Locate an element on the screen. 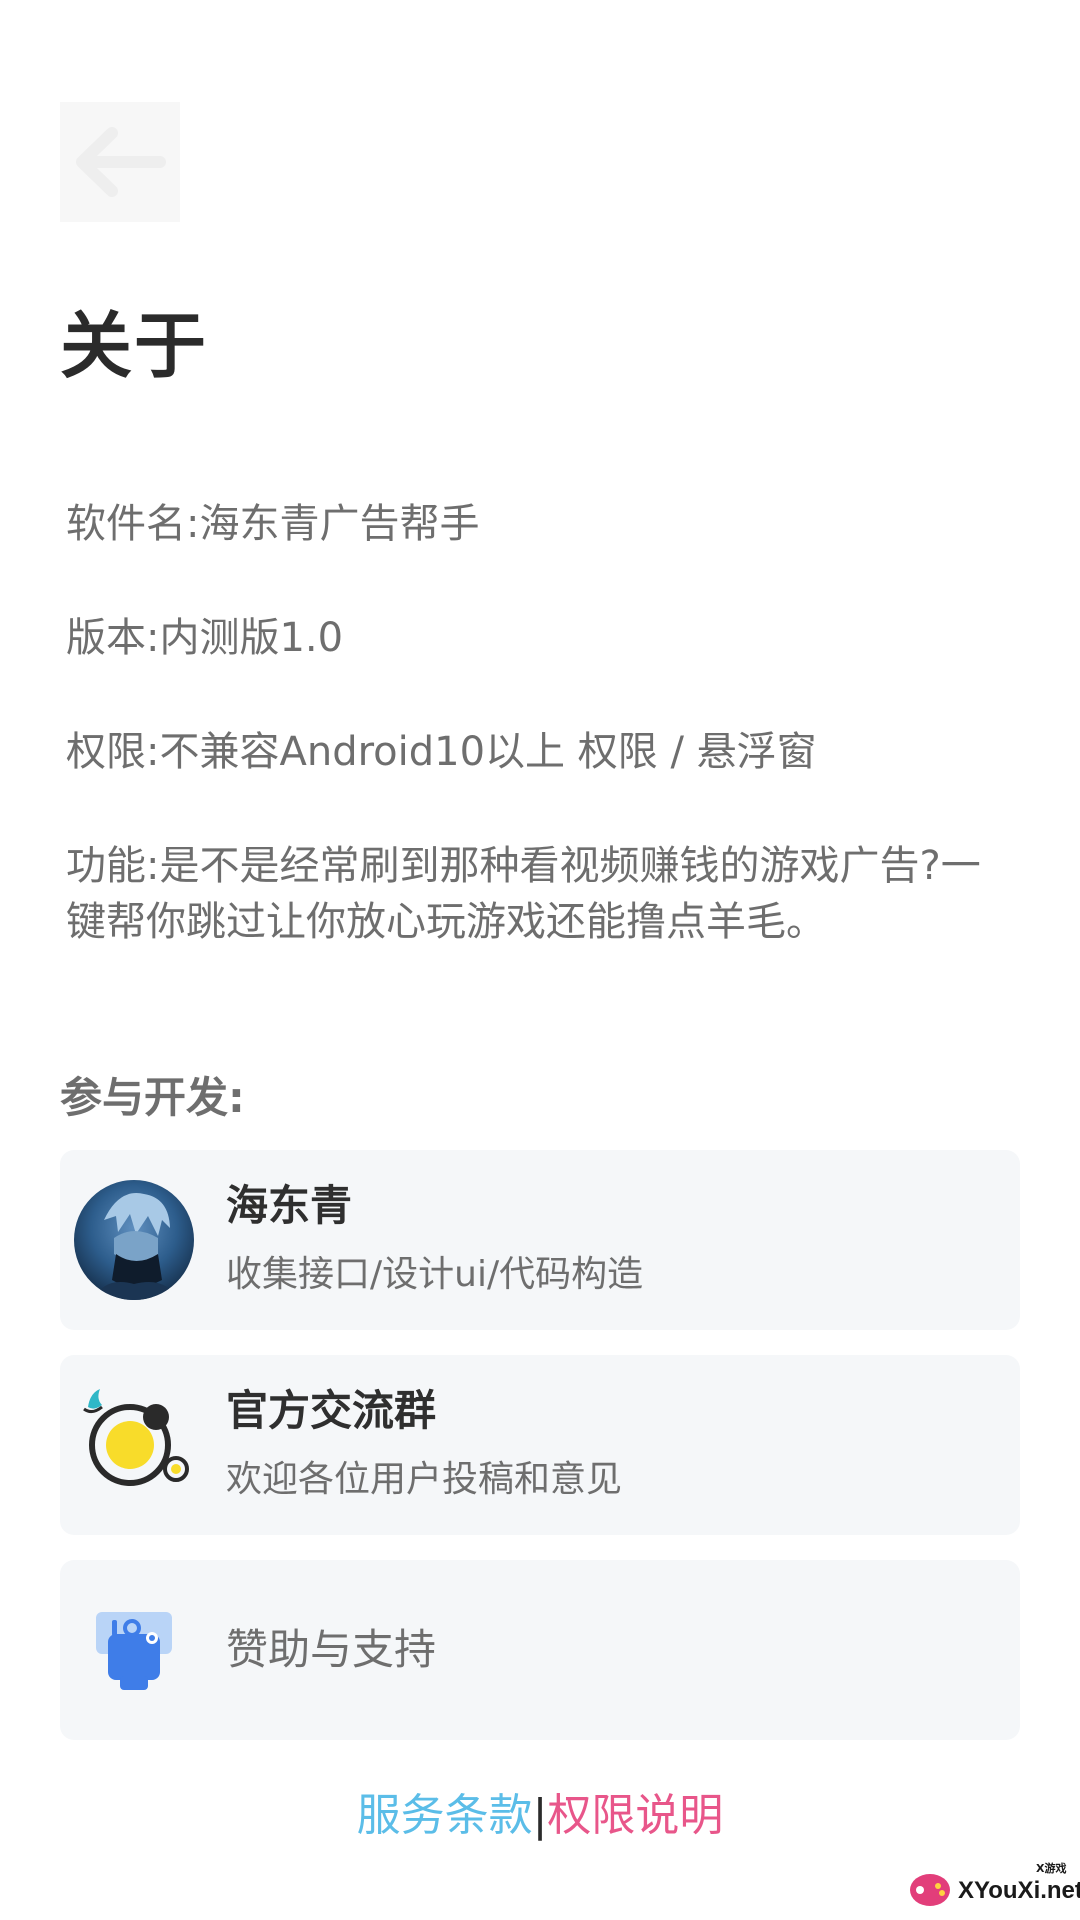 Image resolution: width=1080 pixels, height=1920 pixels. watermark-text: XYouXi.net is located at coordinates (1019, 1890).